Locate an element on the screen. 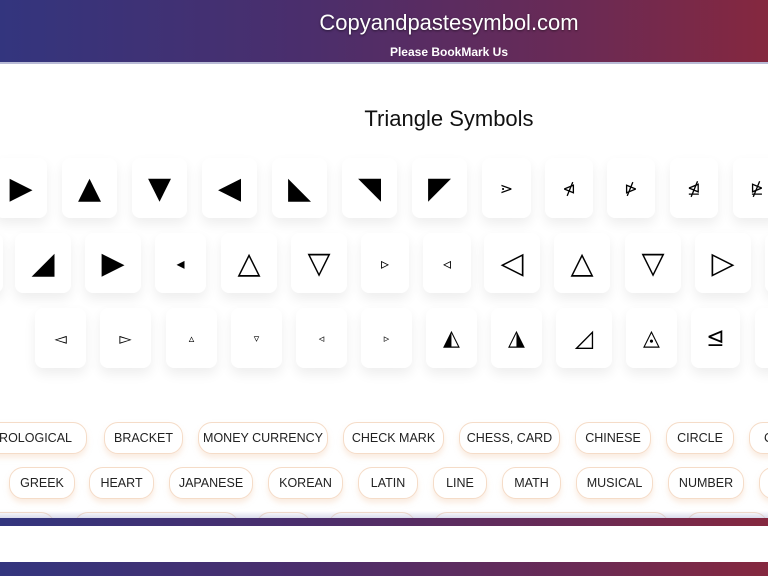 Image resolution: width=768 pixels, height=576 pixels. category-more is located at coordinates (763, 483).